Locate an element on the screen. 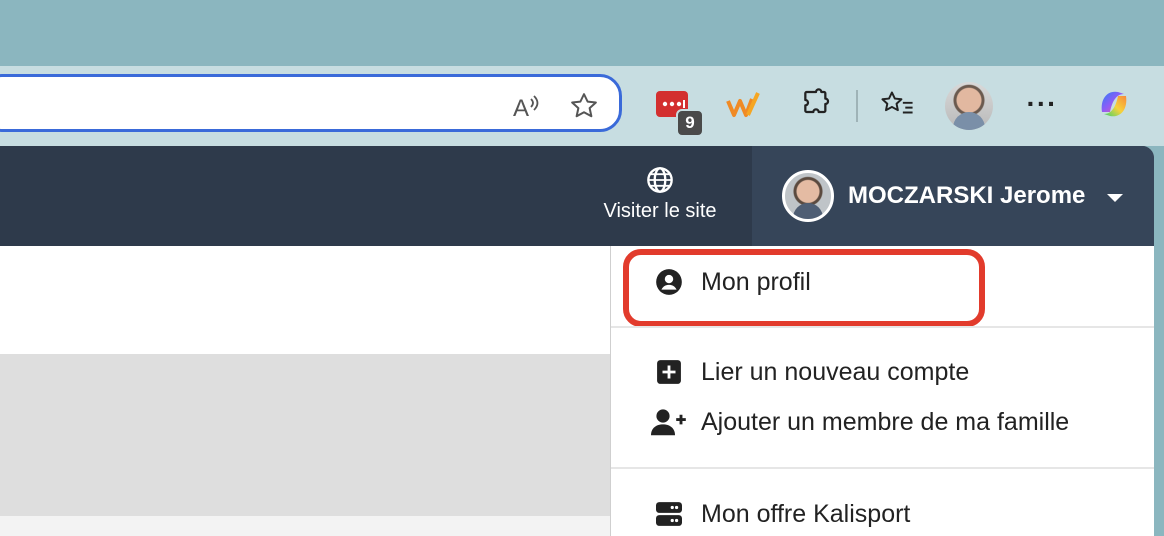 The image size is (1164, 536). menu-item-link-account: Lier un nouveau compte is located at coordinates (810, 372).